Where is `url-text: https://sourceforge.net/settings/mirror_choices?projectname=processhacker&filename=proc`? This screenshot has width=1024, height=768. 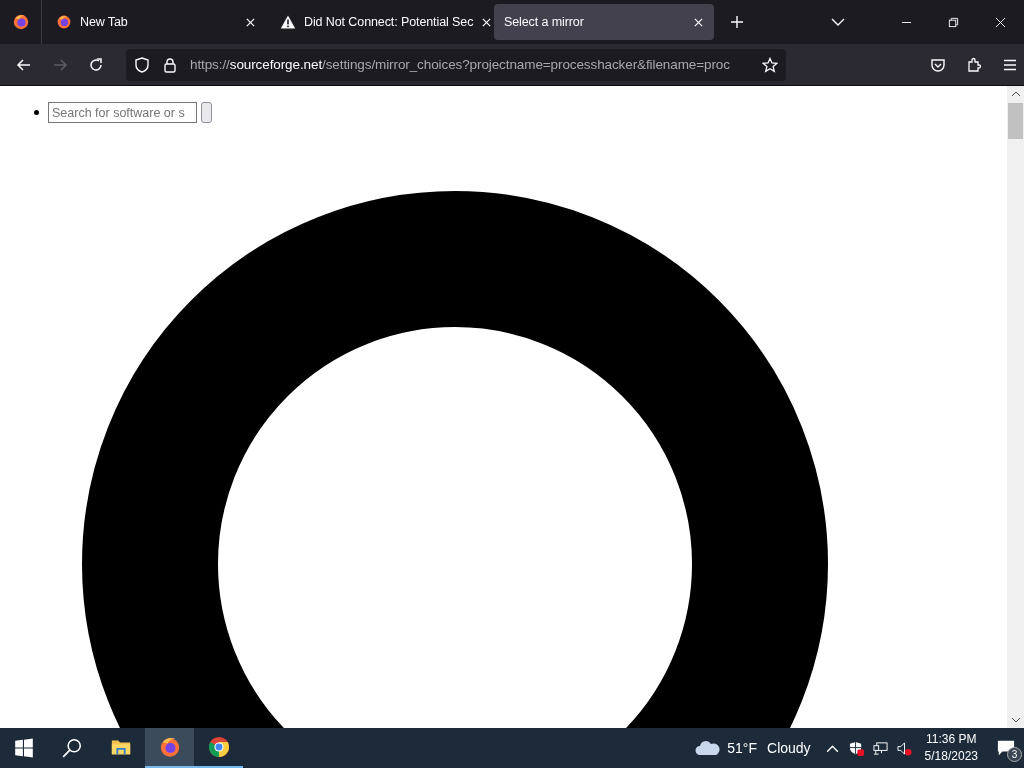
url-text: https://sourceforge.net/settings/mirror_choices?projectname=processhacker&filename=proc is located at coordinates (460, 64).